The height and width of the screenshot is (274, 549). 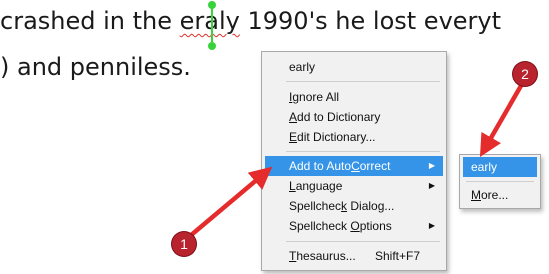 I want to click on annotation-badge-1: 1, so click(x=184, y=244).